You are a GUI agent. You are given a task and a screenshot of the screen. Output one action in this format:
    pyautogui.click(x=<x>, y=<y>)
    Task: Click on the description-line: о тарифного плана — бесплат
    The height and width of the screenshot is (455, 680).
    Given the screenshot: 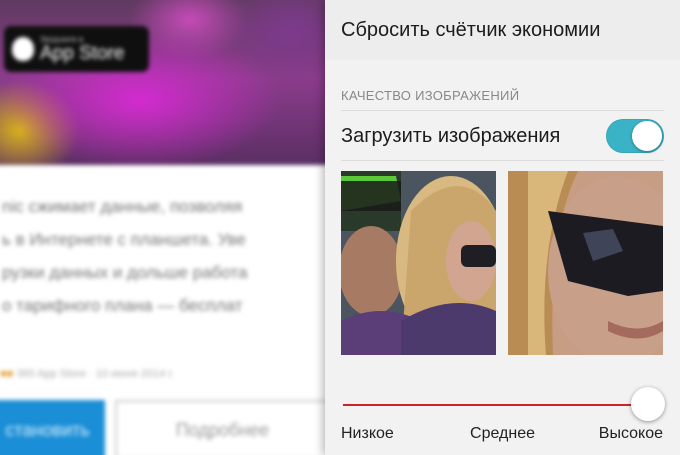 What is the action you would take?
    pyautogui.click(x=122, y=305)
    